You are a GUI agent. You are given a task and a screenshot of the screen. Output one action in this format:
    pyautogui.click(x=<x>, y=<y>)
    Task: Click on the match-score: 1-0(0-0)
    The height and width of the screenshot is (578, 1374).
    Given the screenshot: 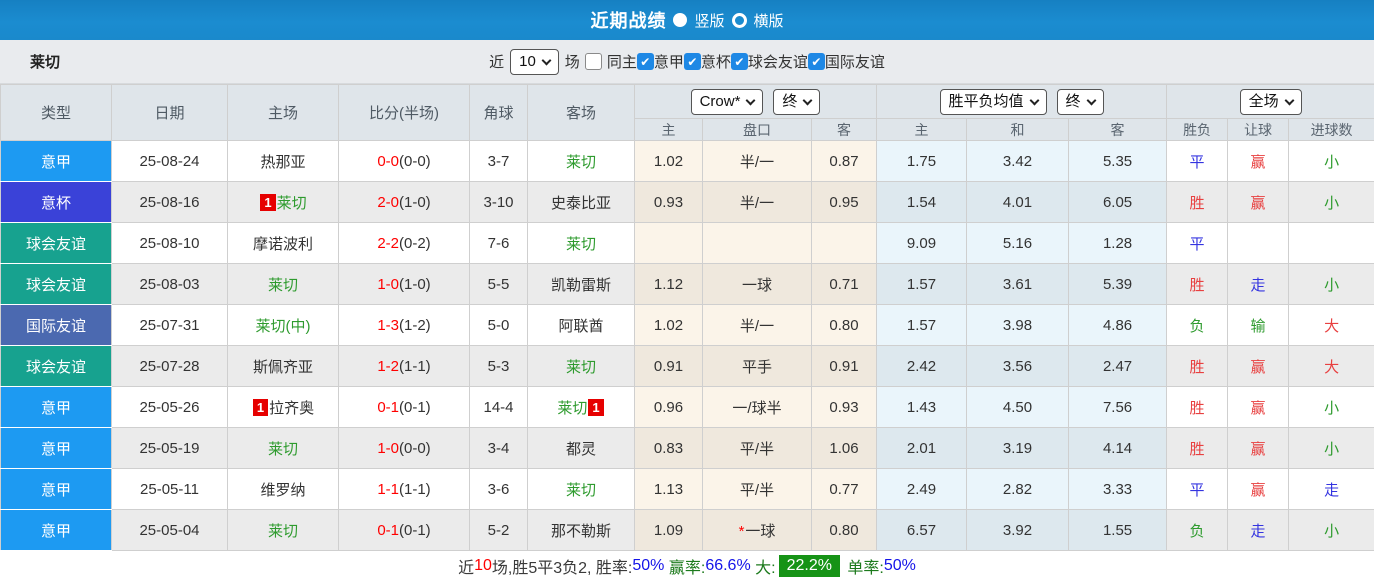 What is the action you would take?
    pyautogui.click(x=404, y=448)
    